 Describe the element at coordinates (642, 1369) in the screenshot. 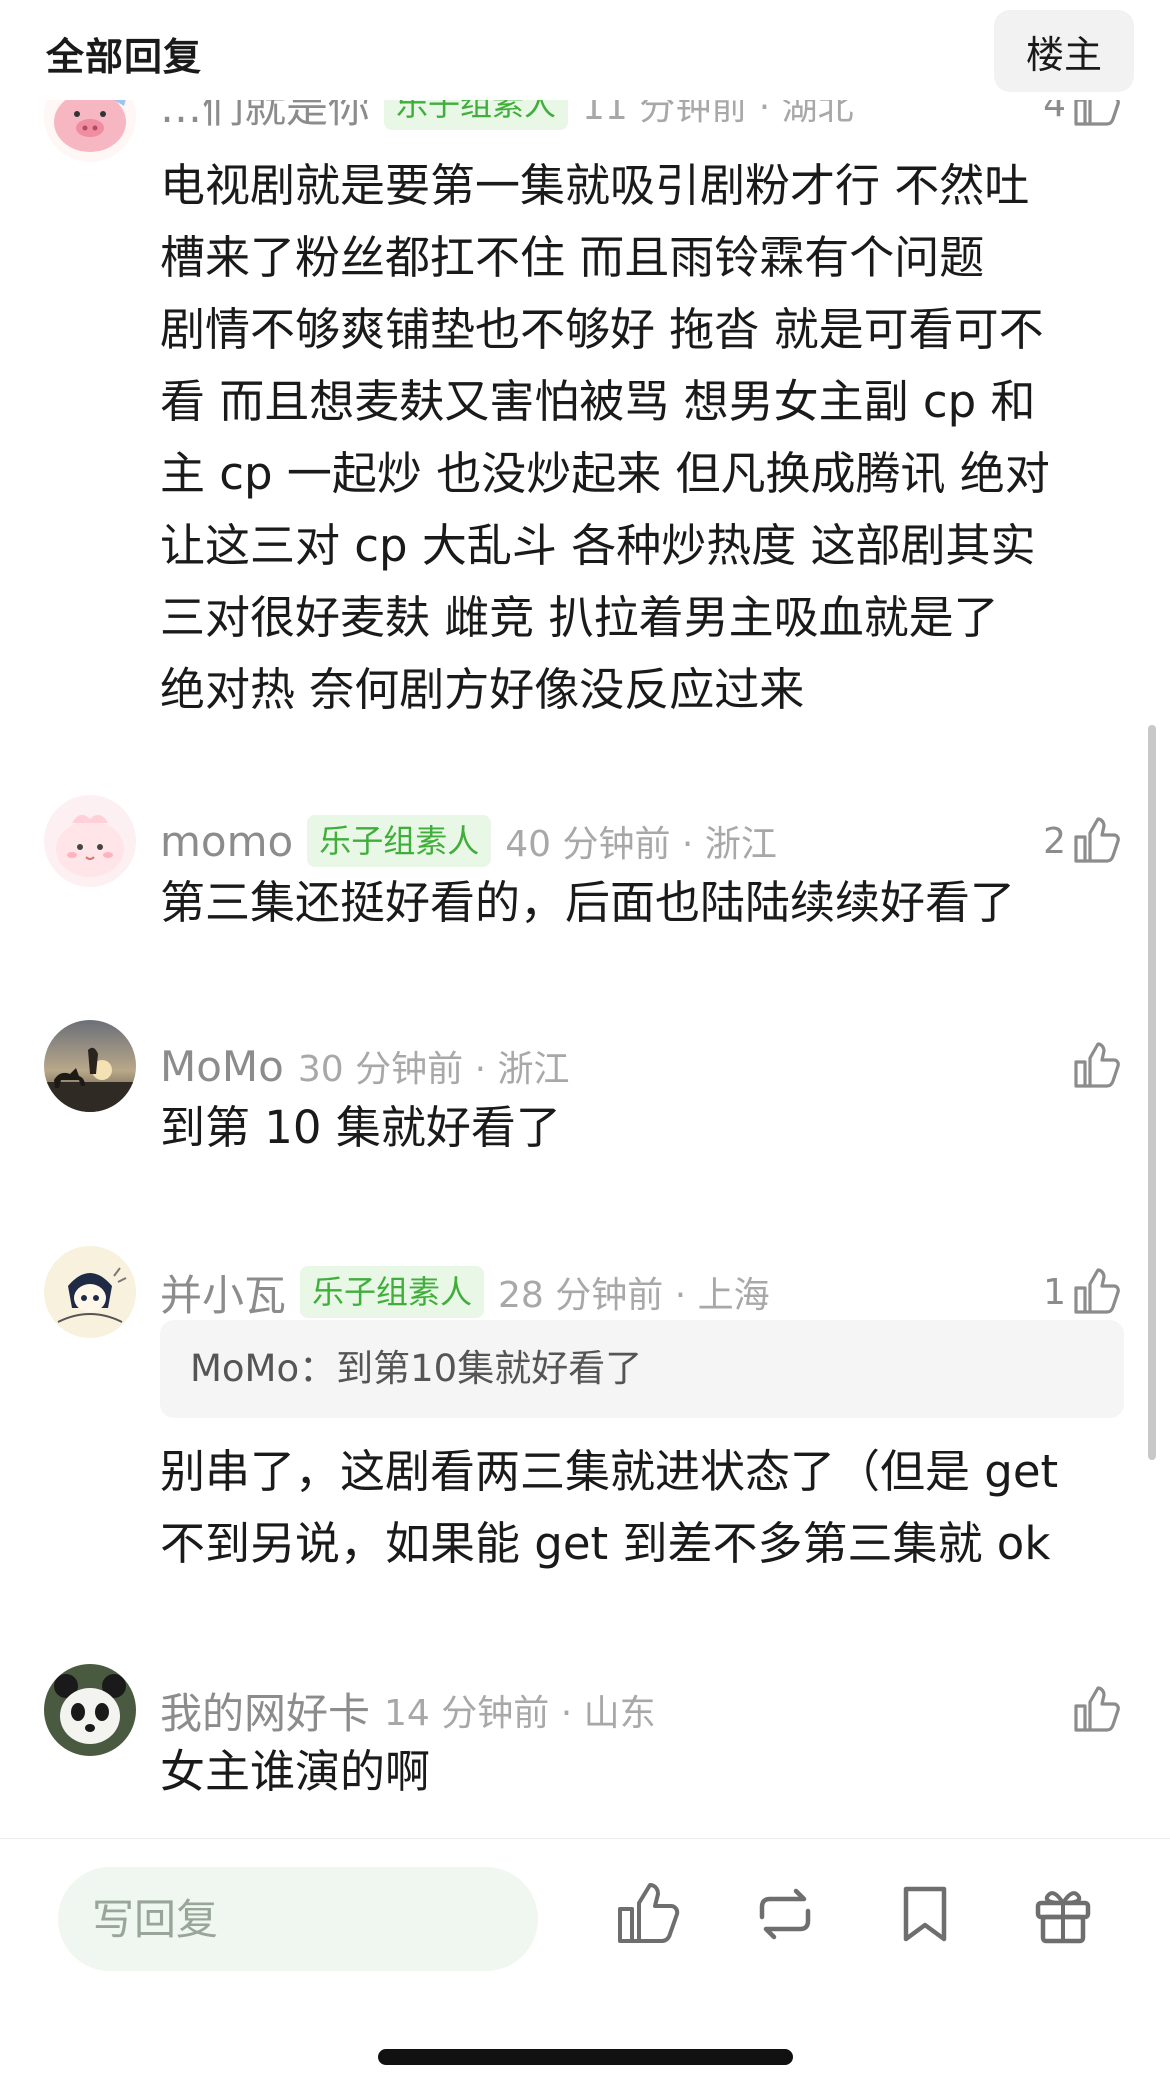

I see `quoted-reply: MoMo：到第10集就好看了` at that location.